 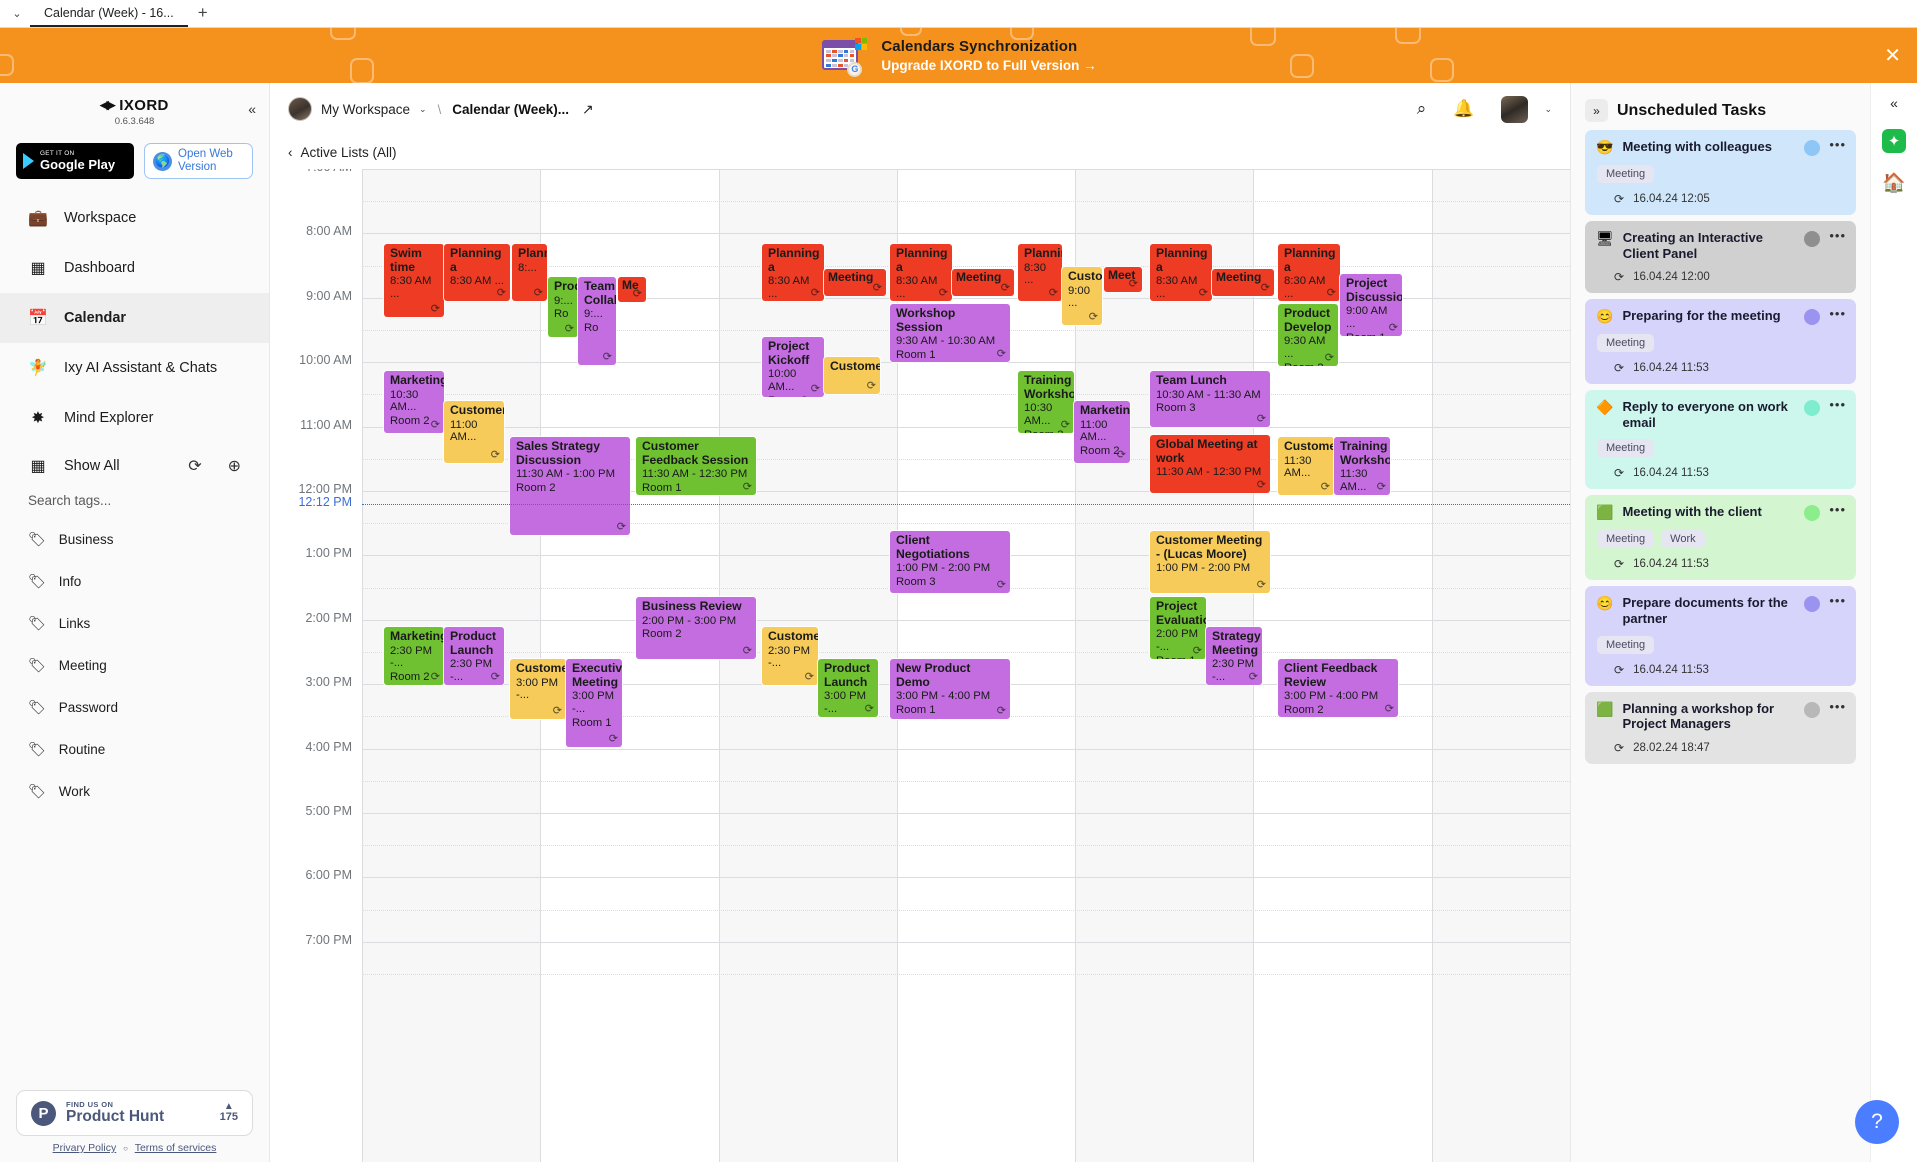 I want to click on calendar-event: New Product Demo 3:00 PM - 4:00 PM Room 1 ⟳, so click(x=950, y=689).